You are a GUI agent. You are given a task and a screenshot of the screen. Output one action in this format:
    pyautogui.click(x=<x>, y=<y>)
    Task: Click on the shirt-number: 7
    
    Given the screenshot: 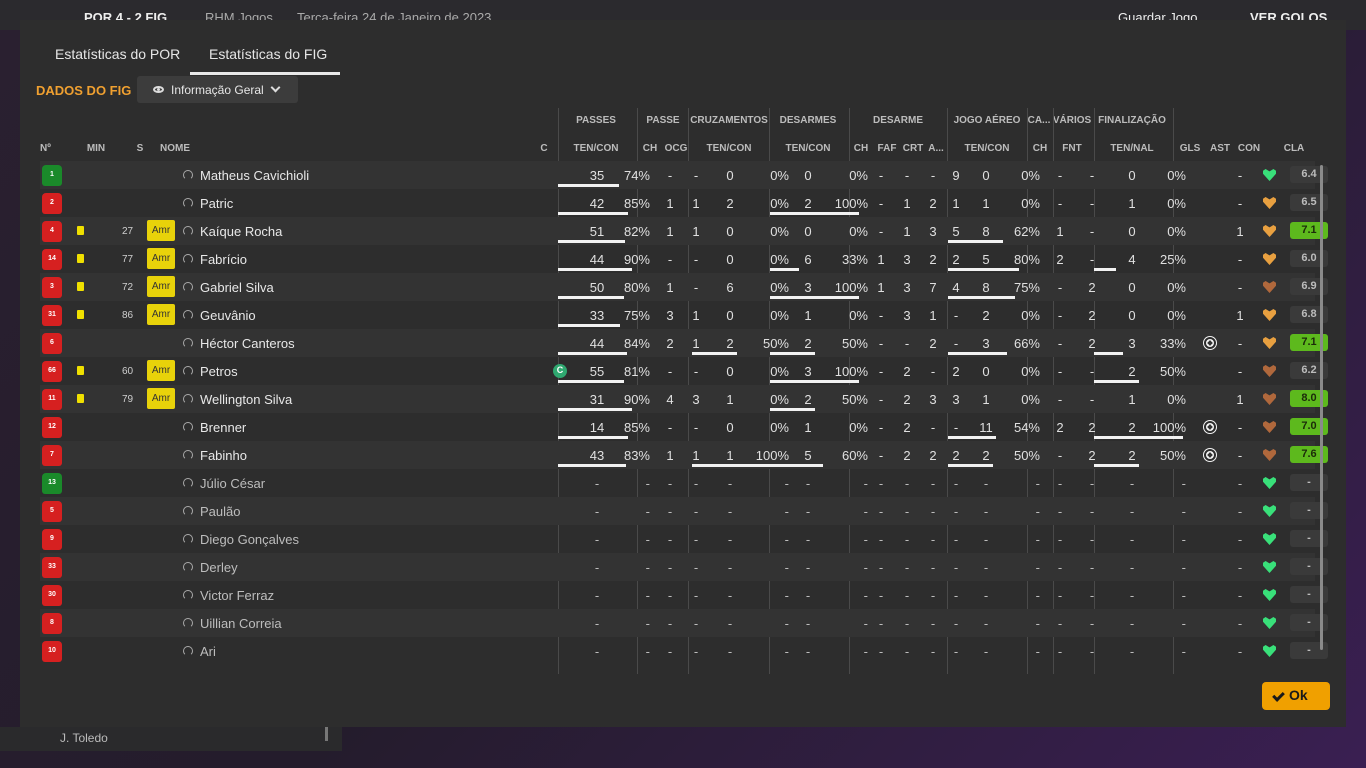 What is the action you would take?
    pyautogui.click(x=52, y=454)
    